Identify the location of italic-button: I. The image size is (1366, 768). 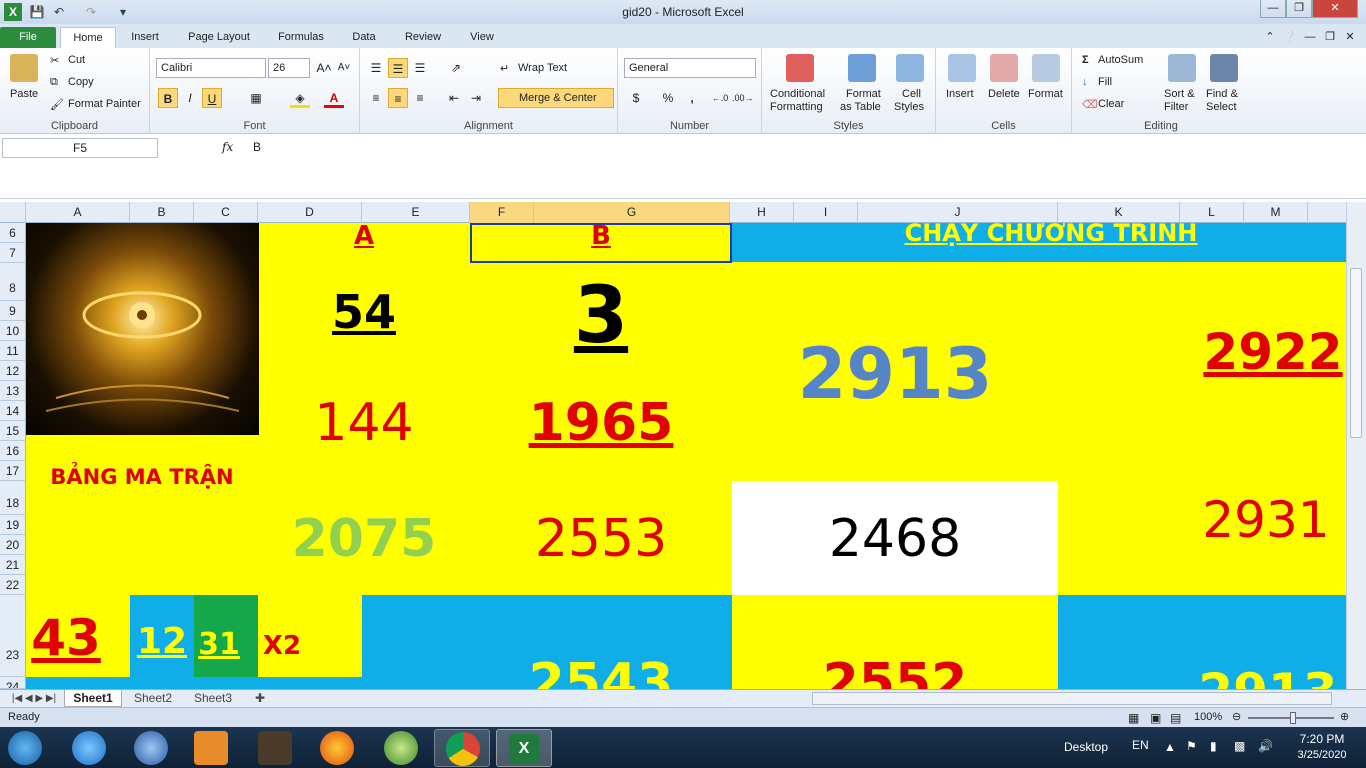
(190, 98).